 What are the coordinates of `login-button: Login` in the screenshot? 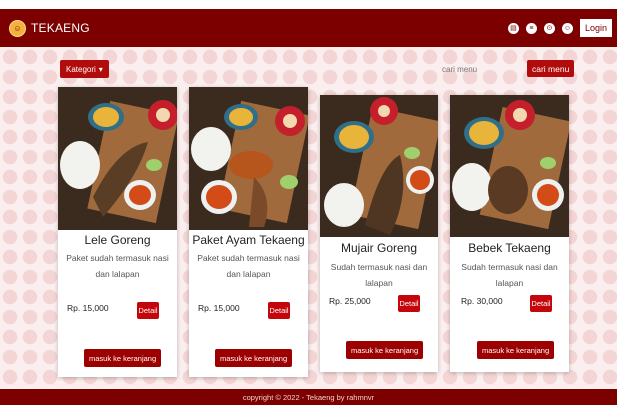 It's located at (595, 28).